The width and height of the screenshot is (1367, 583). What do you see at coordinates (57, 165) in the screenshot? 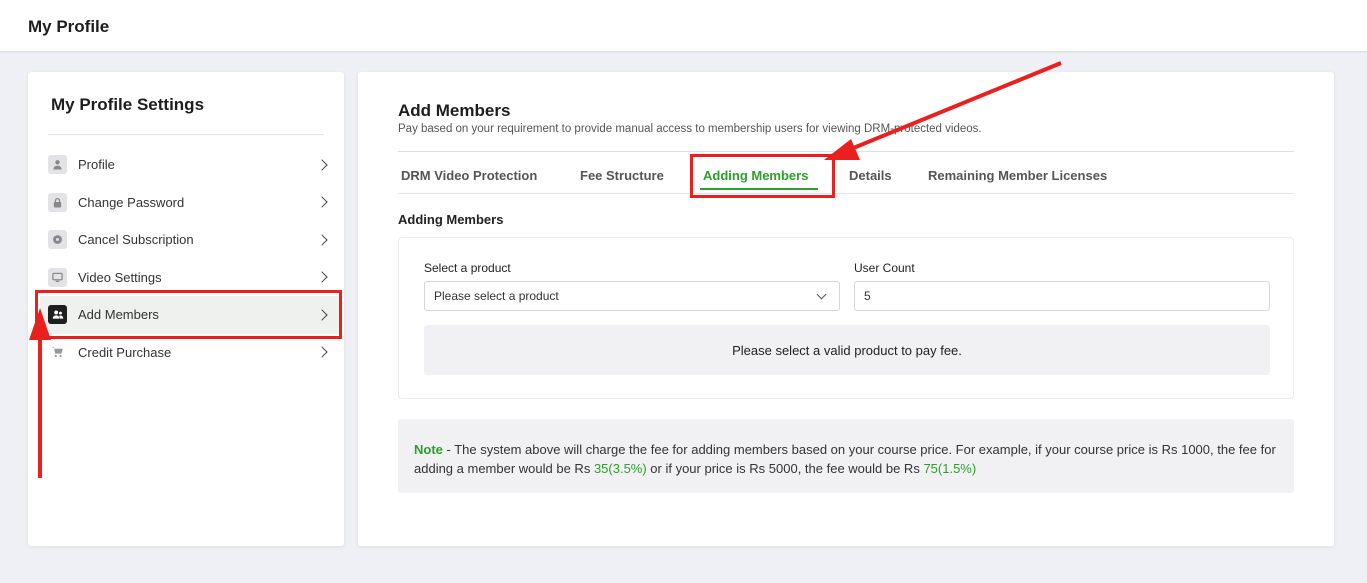
I see `user-icon` at bounding box center [57, 165].